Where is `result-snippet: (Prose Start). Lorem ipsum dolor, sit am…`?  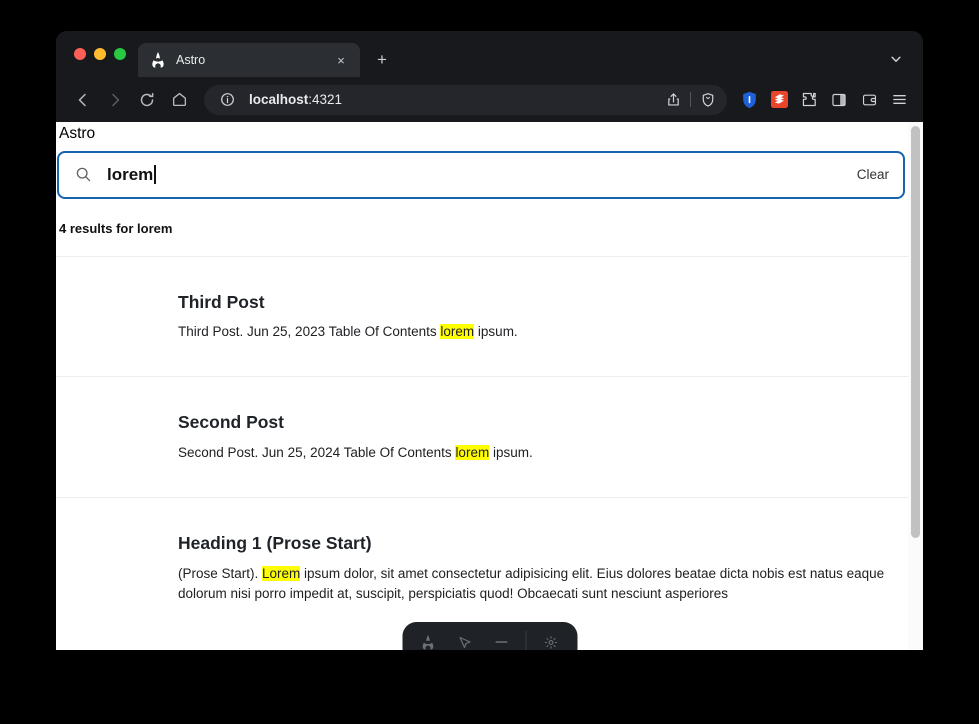
result-snippet: (Prose Start). Lorem ipsum dolor, sit am… is located at coordinates (543, 584).